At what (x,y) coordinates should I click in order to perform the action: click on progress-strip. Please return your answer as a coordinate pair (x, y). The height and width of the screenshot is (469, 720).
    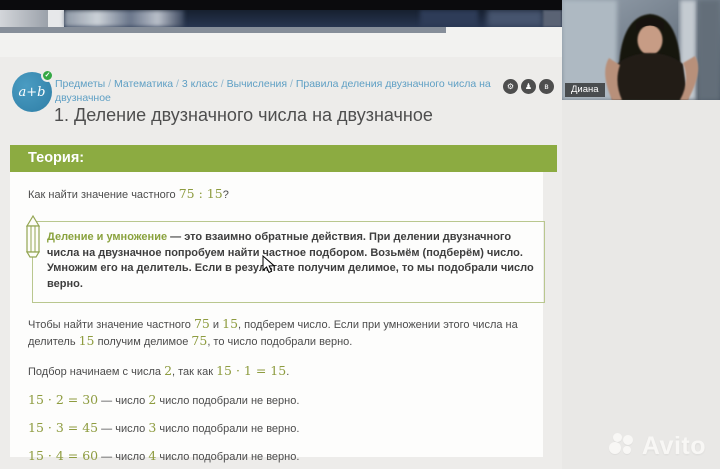
    Looking at the image, I should click on (223, 30).